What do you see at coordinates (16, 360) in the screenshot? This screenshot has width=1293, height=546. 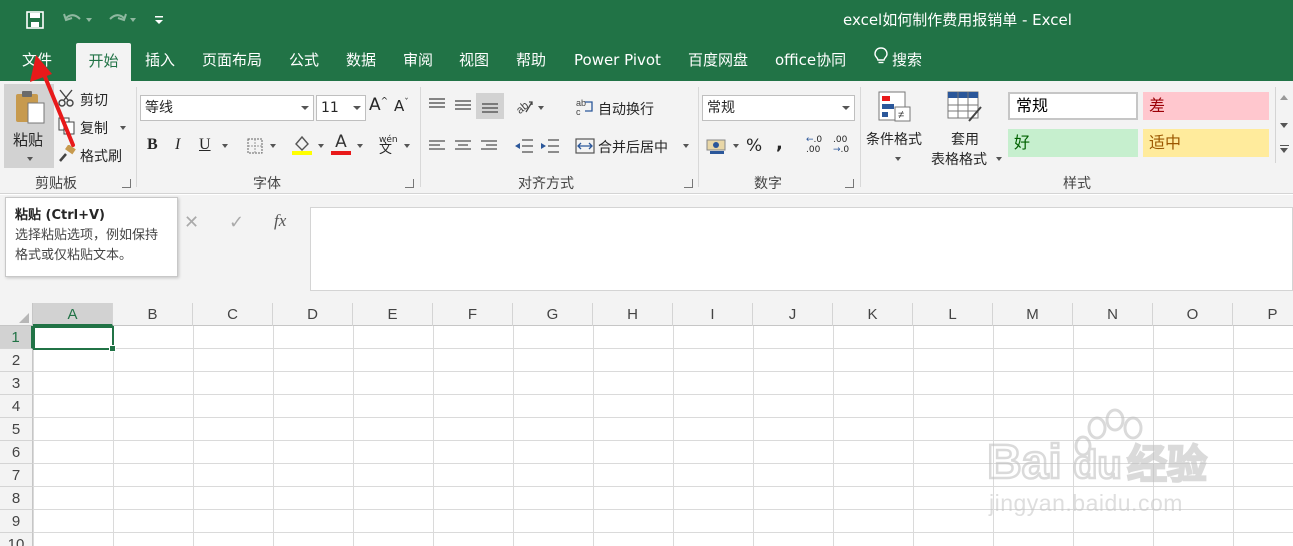 I see `row-header-2: 2` at bounding box center [16, 360].